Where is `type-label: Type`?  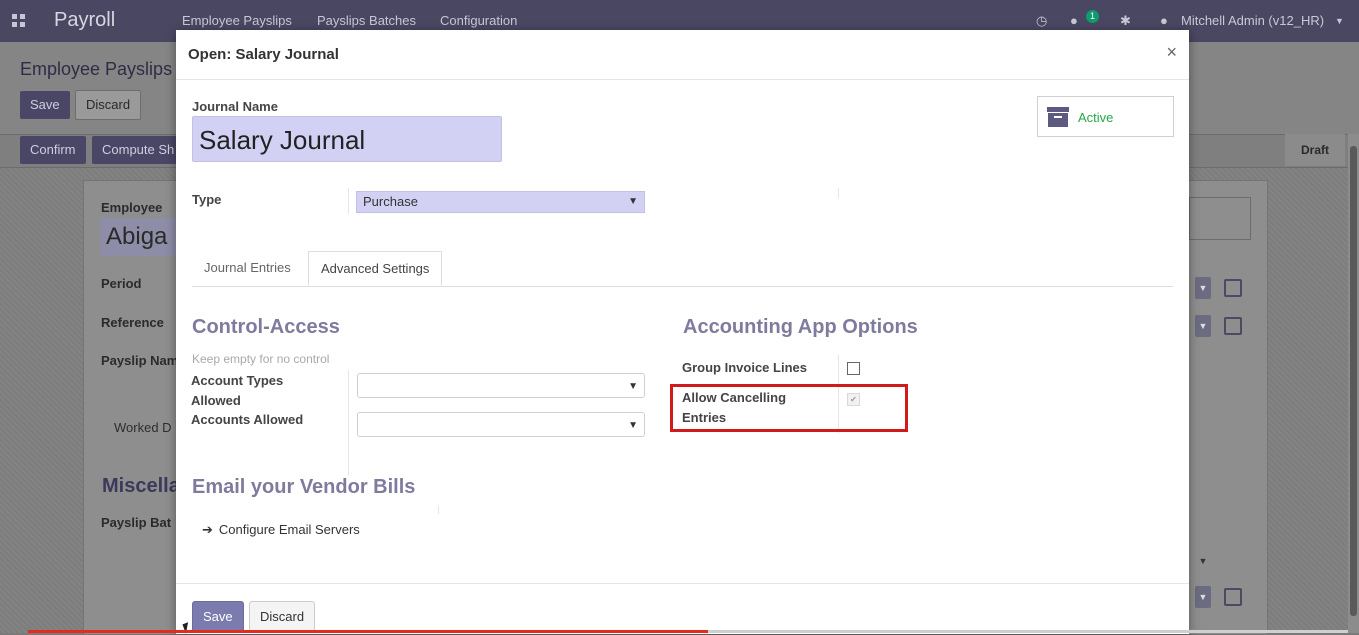 type-label: Type is located at coordinates (207, 199).